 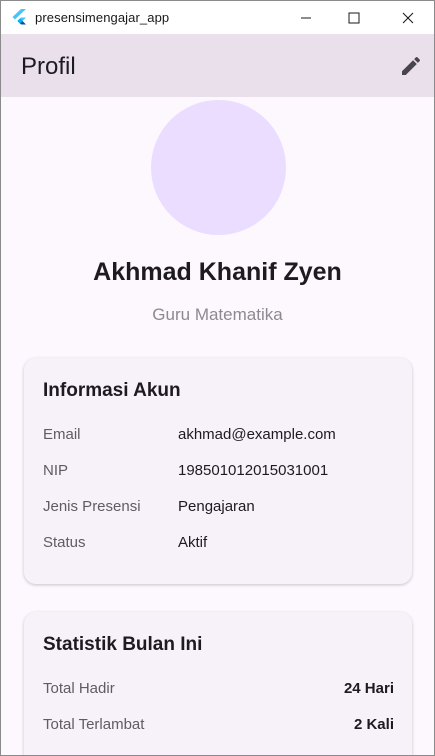 I want to click on maximize-button, so click(x=354, y=17).